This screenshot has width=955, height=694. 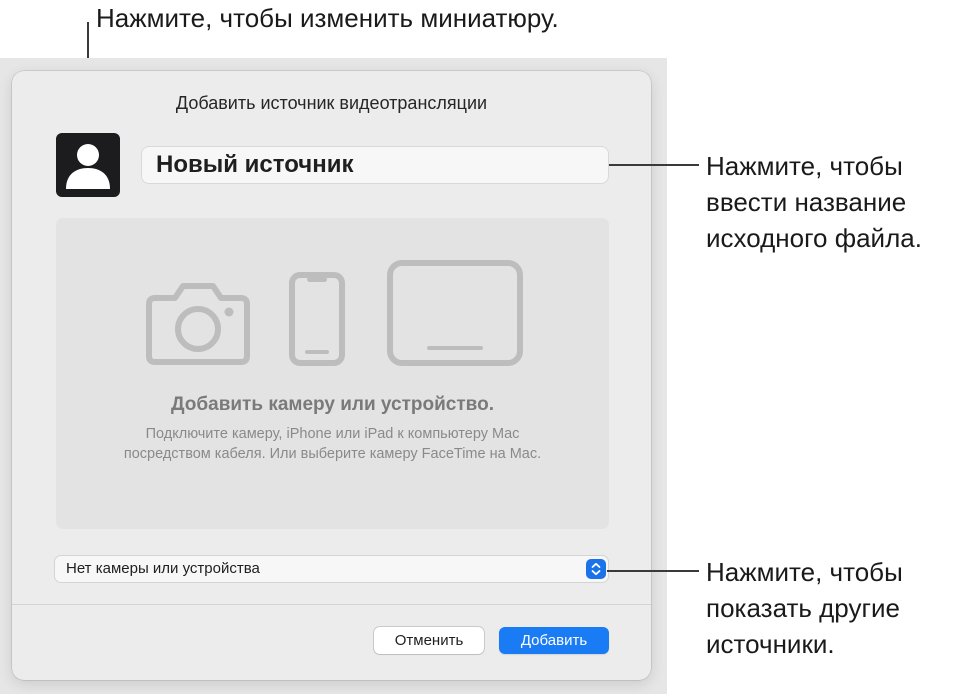 I want to click on callout-name-leader, so click(x=654, y=165).